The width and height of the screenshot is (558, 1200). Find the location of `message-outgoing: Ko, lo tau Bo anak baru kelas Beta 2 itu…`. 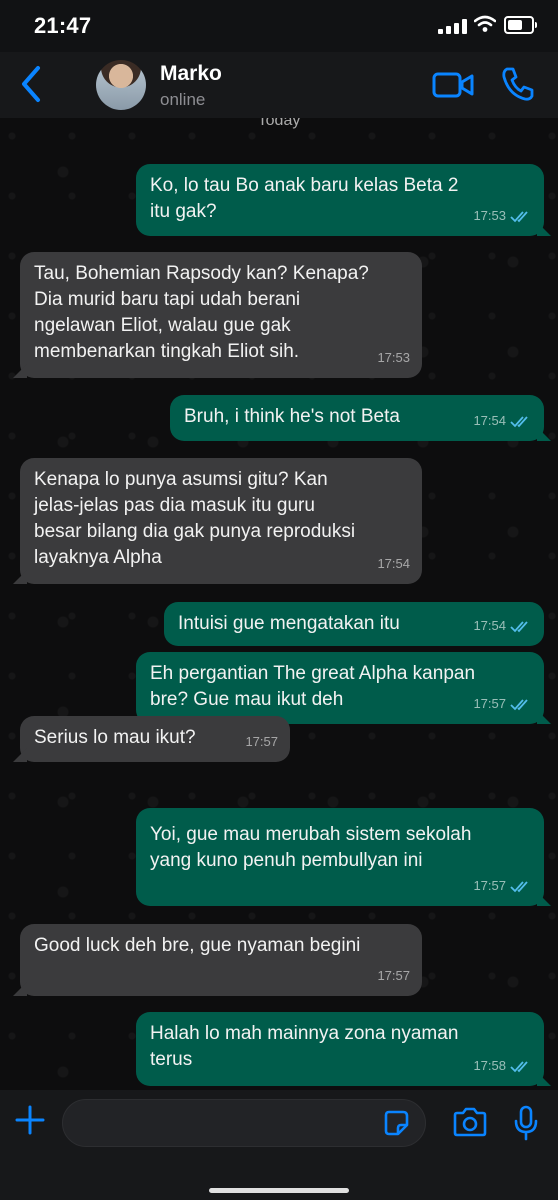

message-outgoing: Ko, lo tau Bo anak baru kelas Beta 2 itu… is located at coordinates (340, 200).